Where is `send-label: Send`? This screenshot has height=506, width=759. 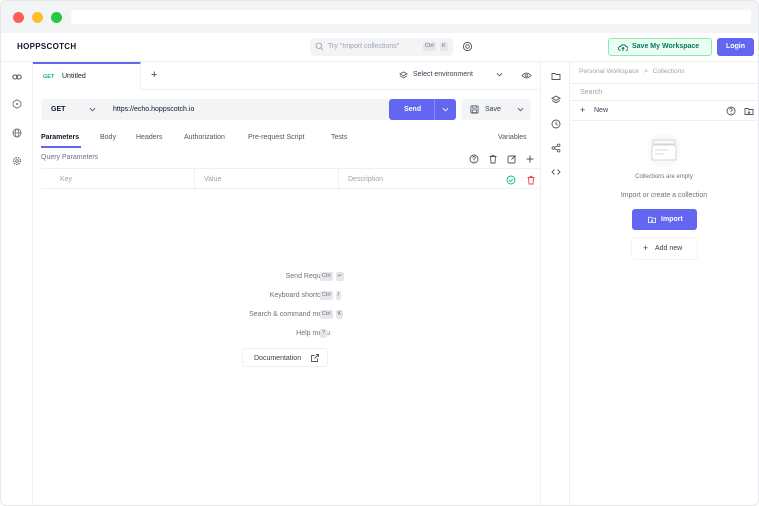
send-label: Send is located at coordinates (413, 109).